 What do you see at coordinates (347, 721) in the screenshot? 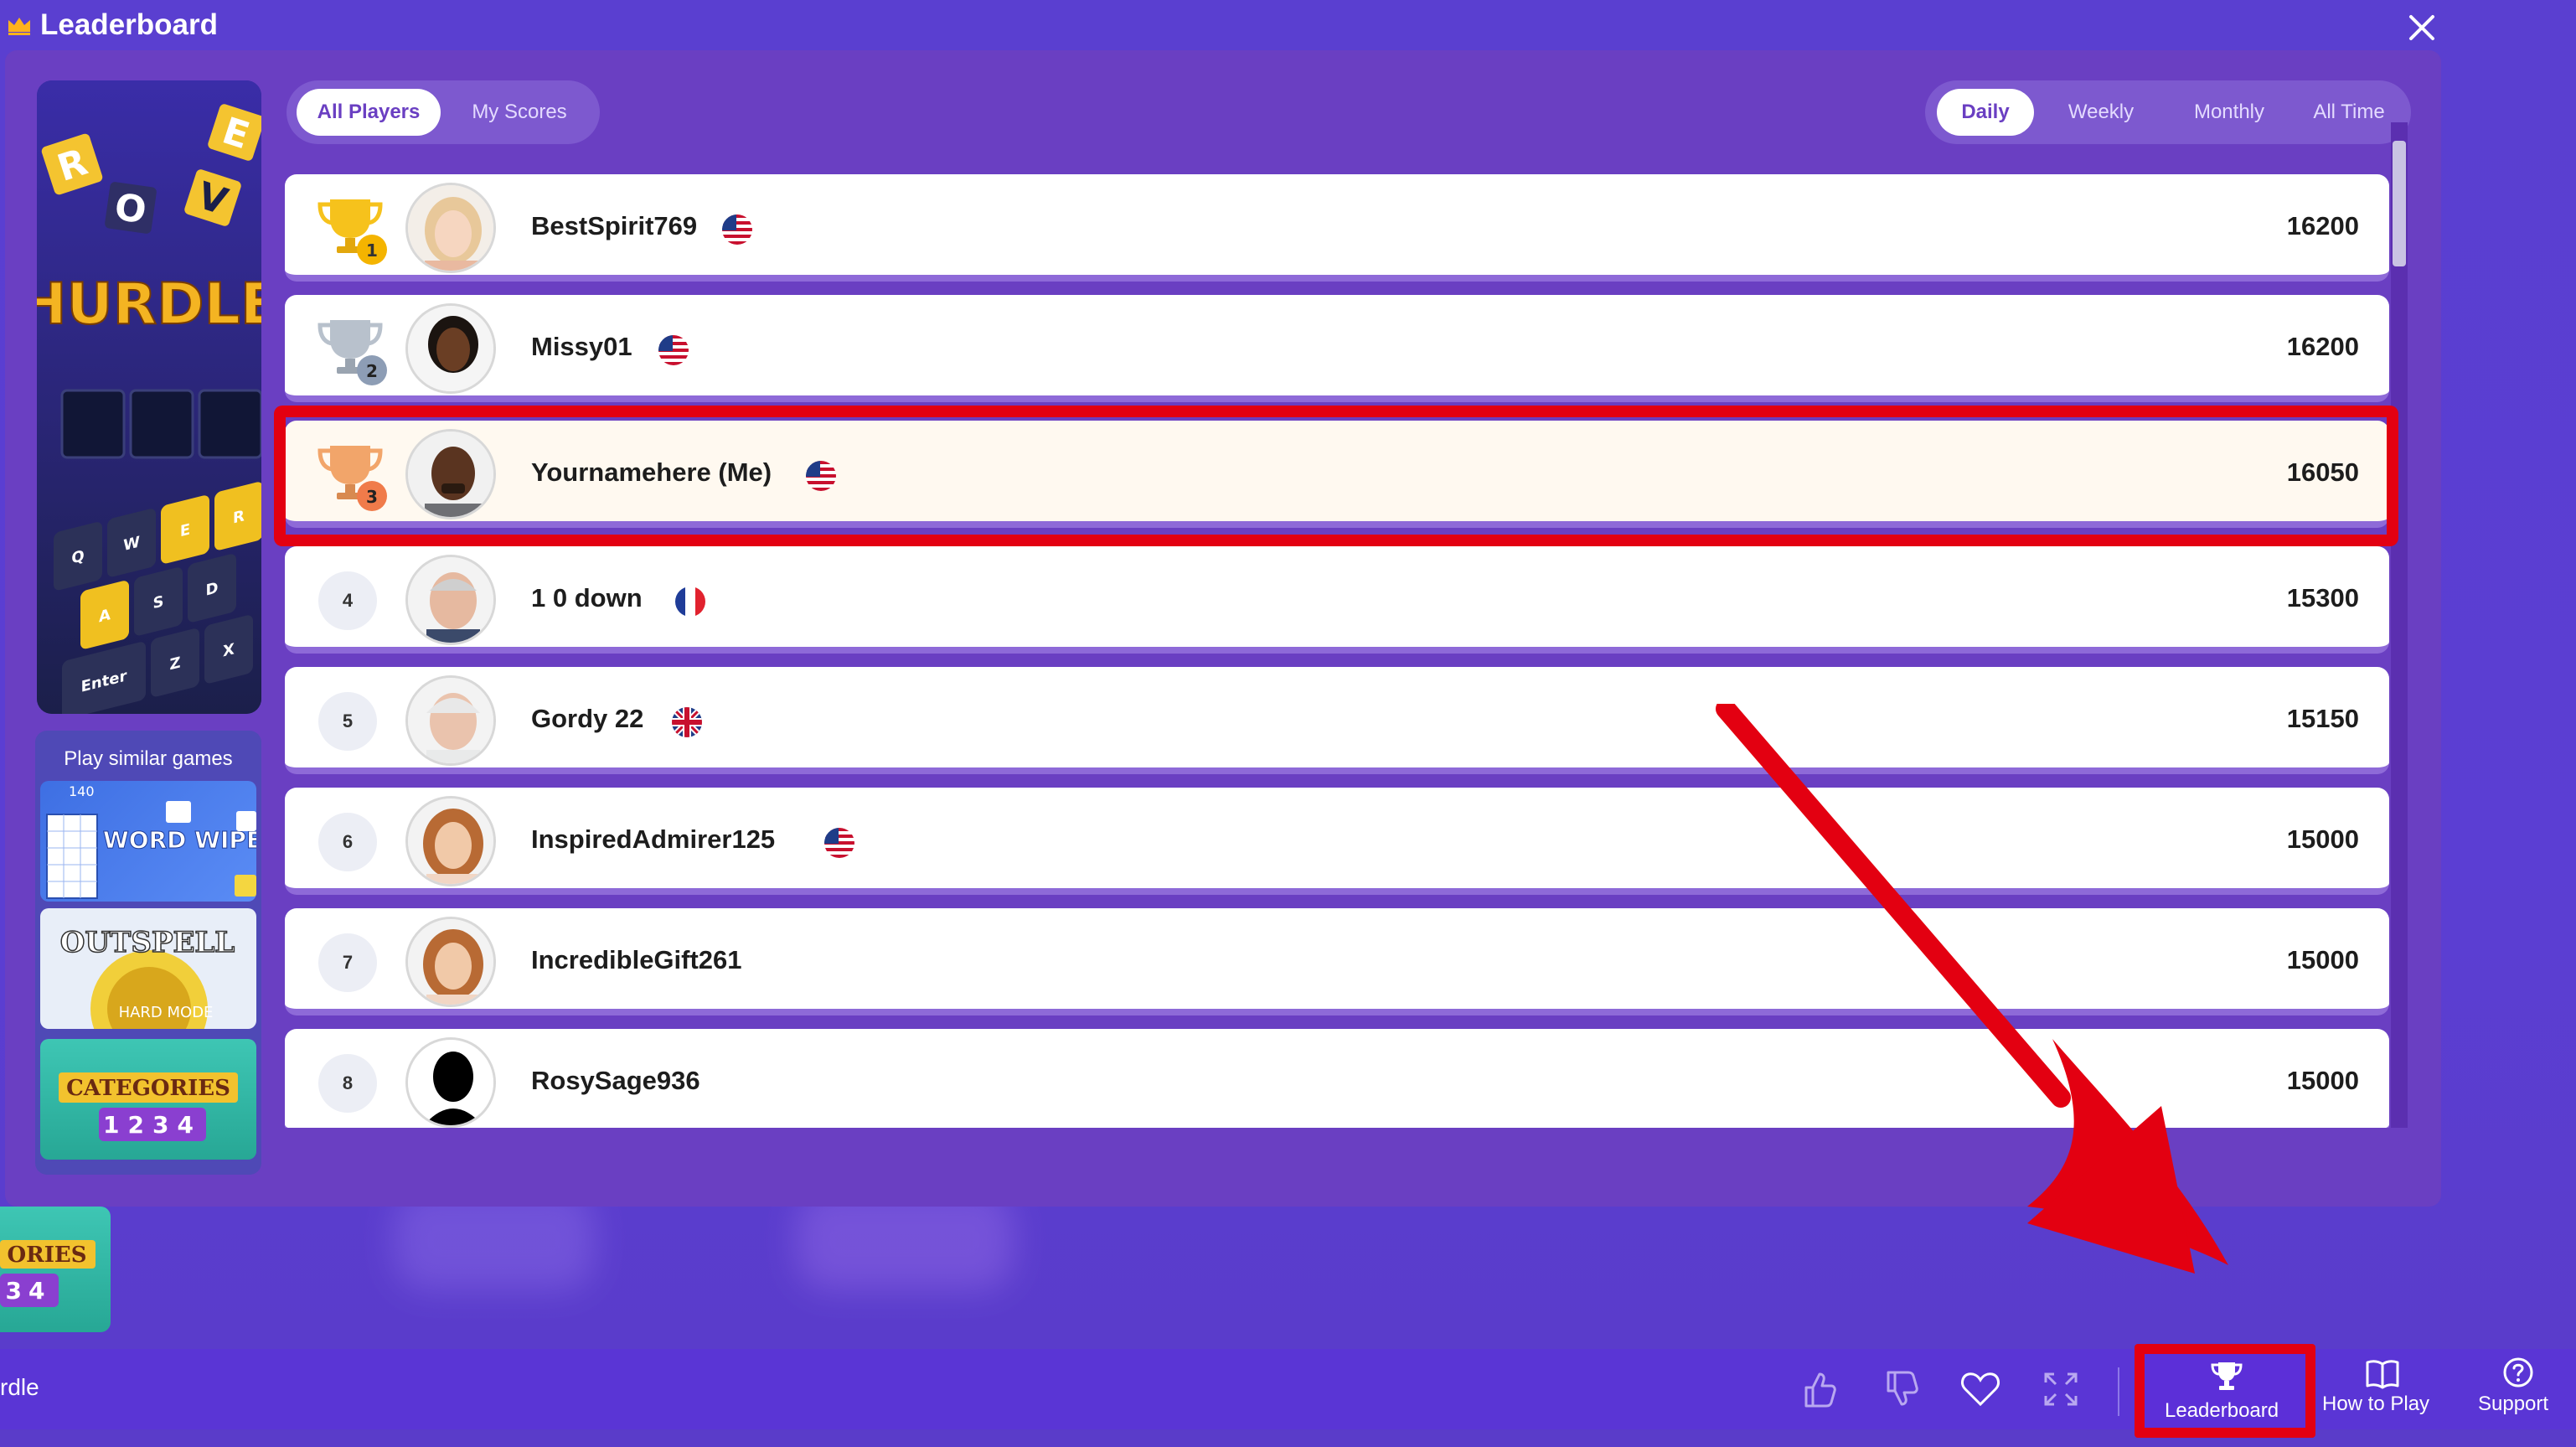
I see `rank-number: 5` at bounding box center [347, 721].